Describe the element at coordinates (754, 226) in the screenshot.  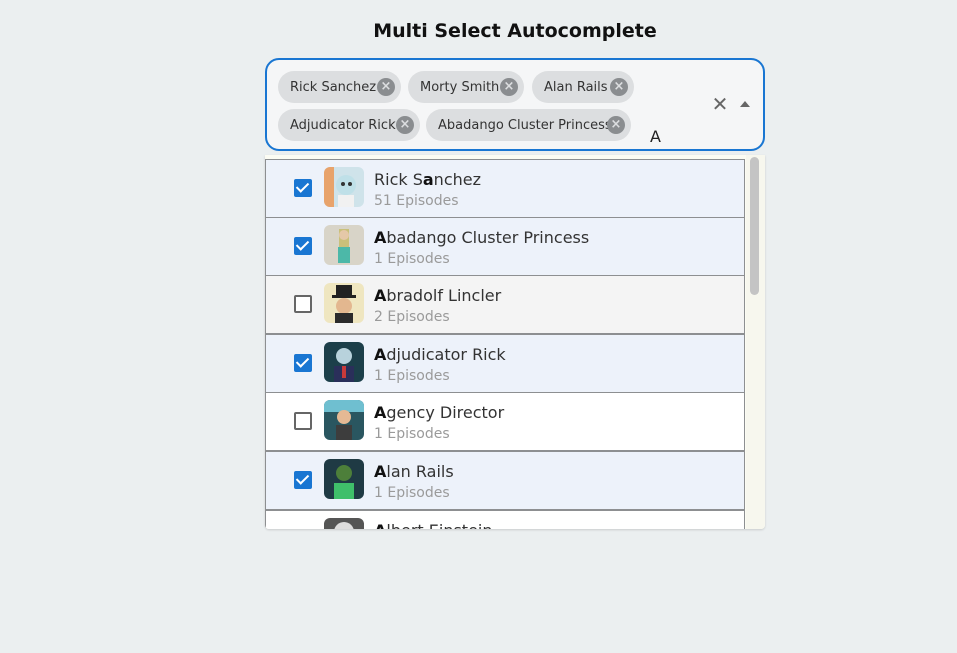
I see `scrollbar-thumb` at that location.